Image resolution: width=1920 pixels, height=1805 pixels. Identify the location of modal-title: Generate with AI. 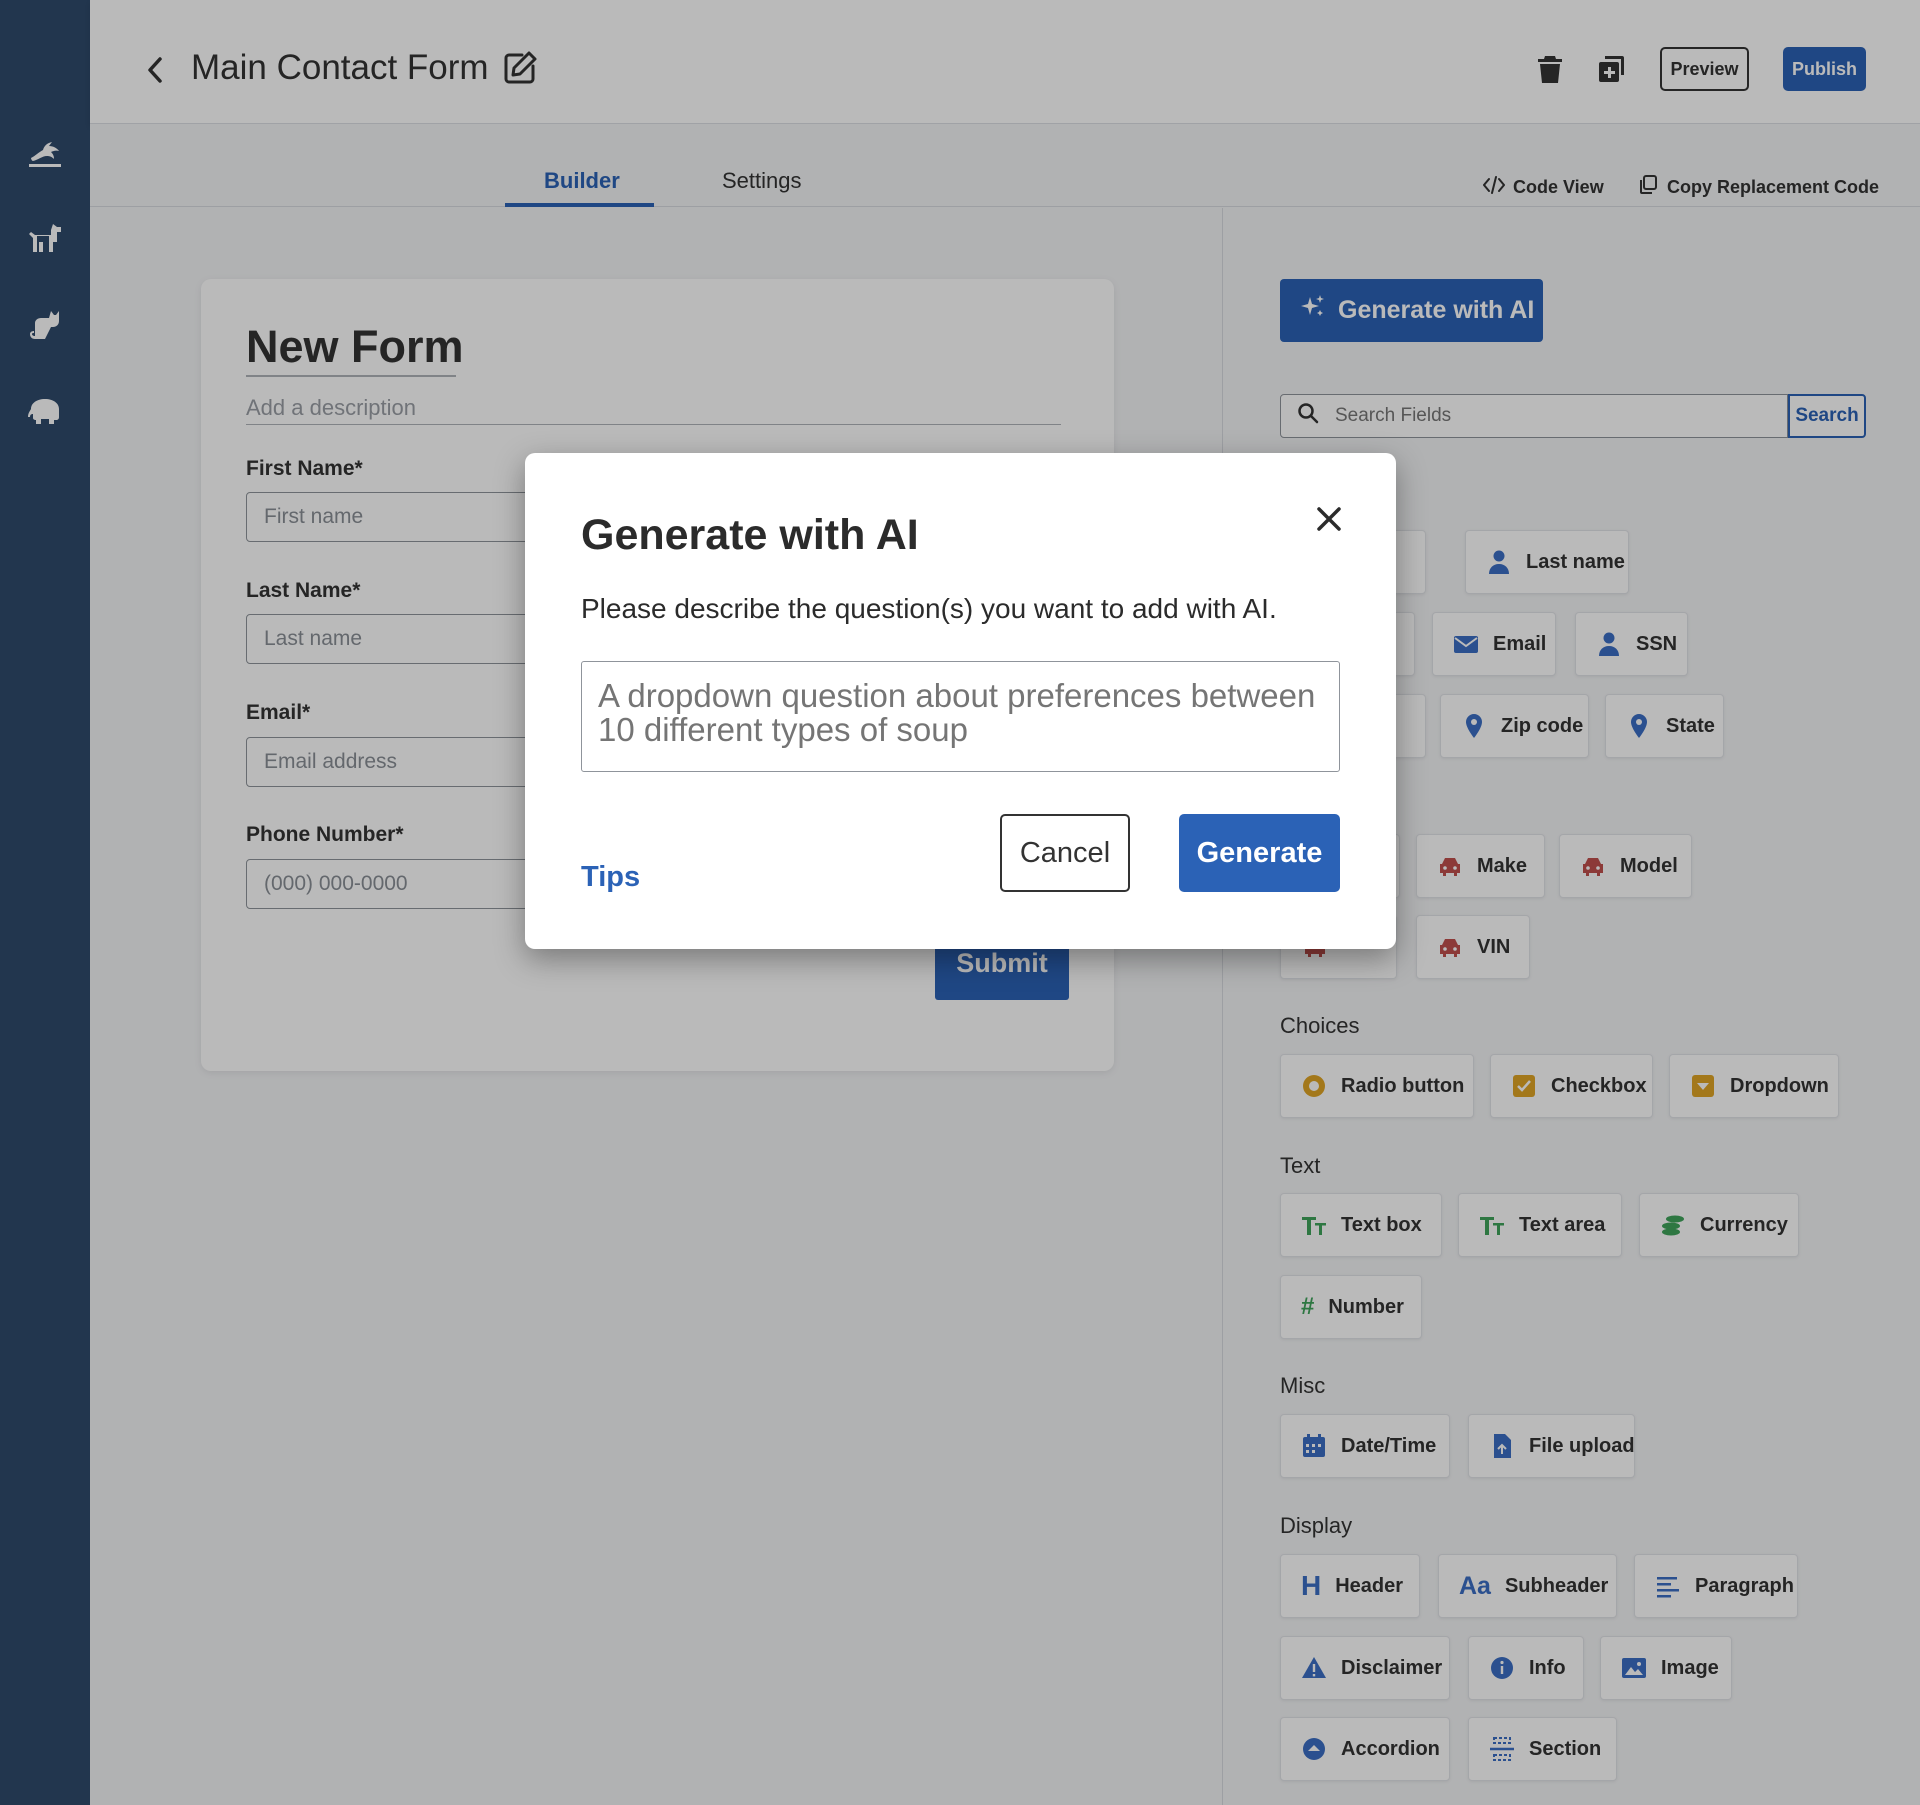
(750, 535).